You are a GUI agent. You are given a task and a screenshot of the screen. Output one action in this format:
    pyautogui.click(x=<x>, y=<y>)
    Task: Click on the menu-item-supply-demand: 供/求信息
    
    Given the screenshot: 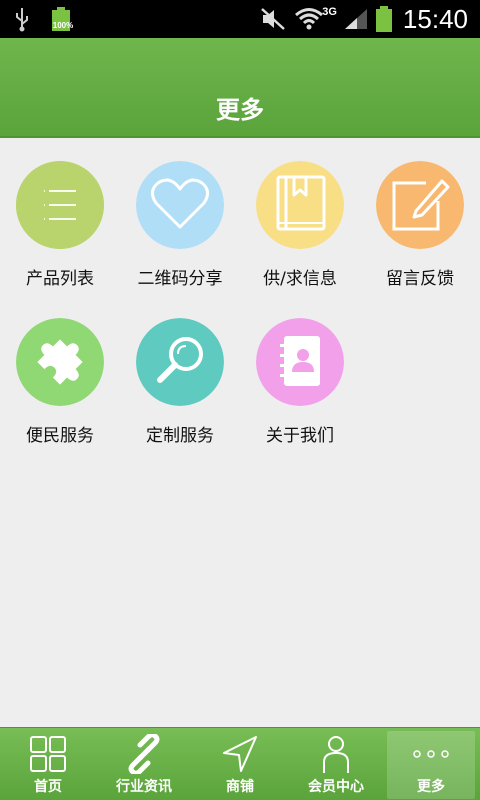 What is the action you would take?
    pyautogui.click(x=300, y=235)
    